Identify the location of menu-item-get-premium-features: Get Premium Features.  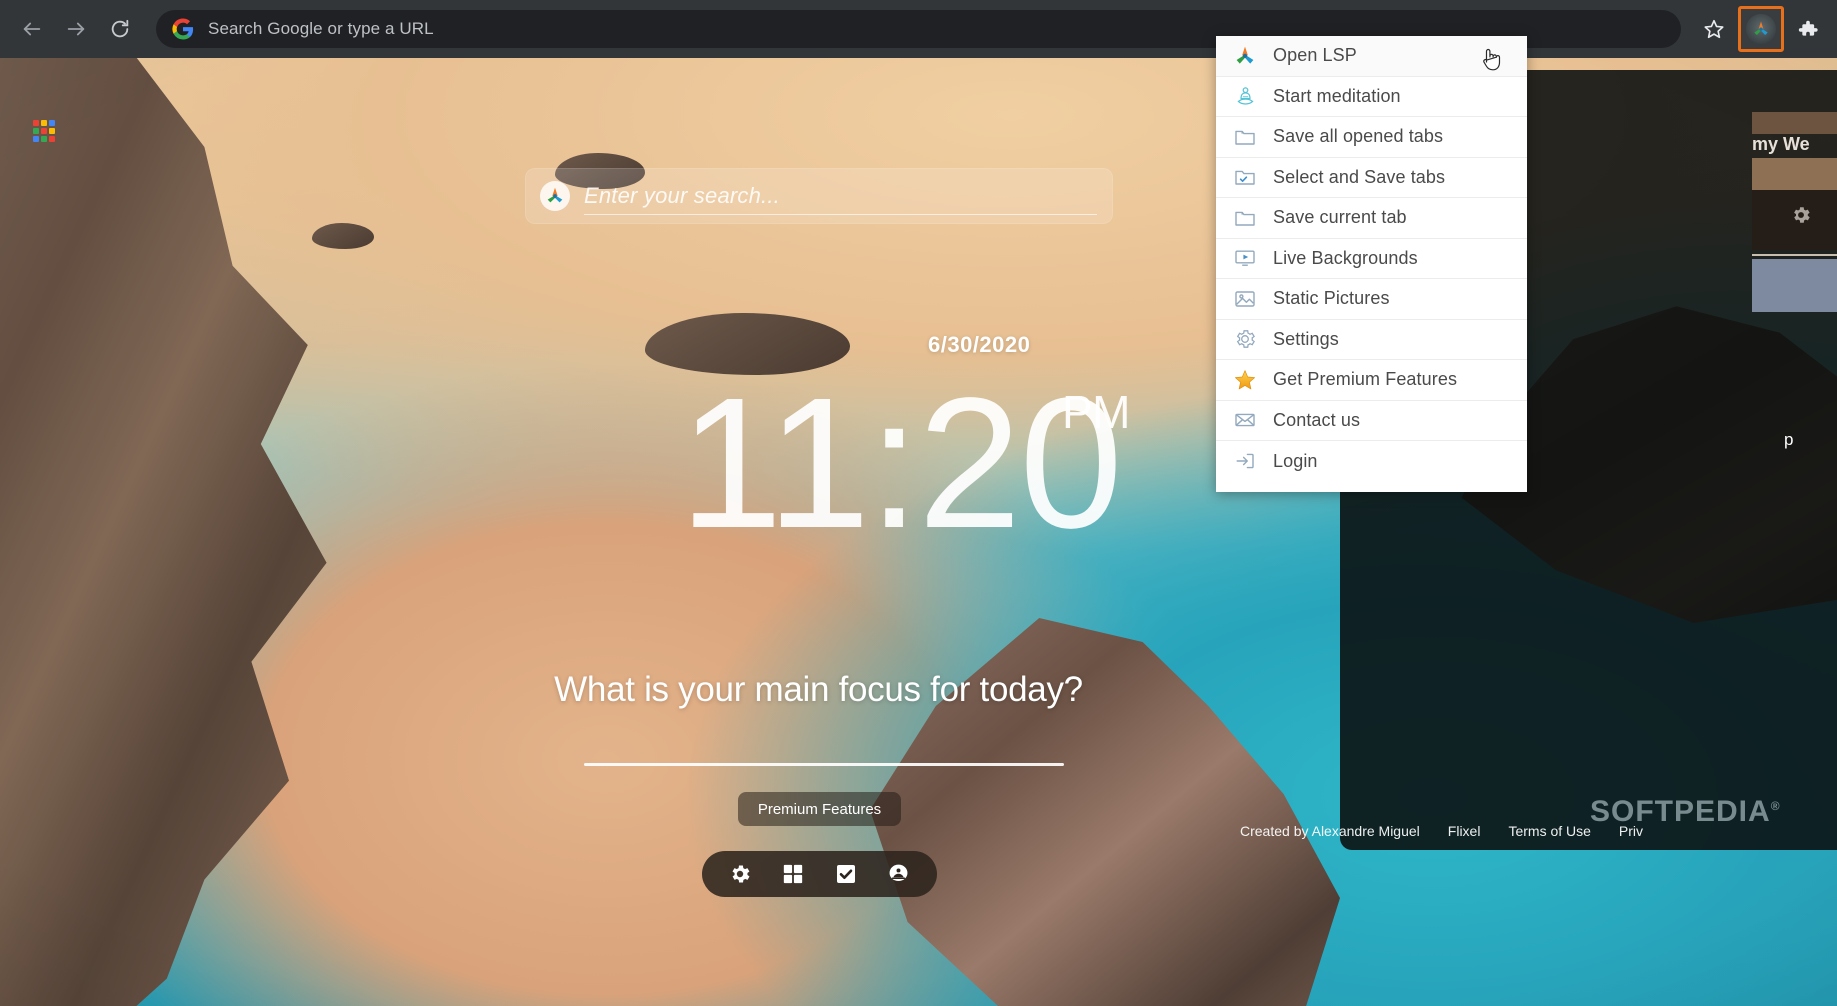
(1371, 380).